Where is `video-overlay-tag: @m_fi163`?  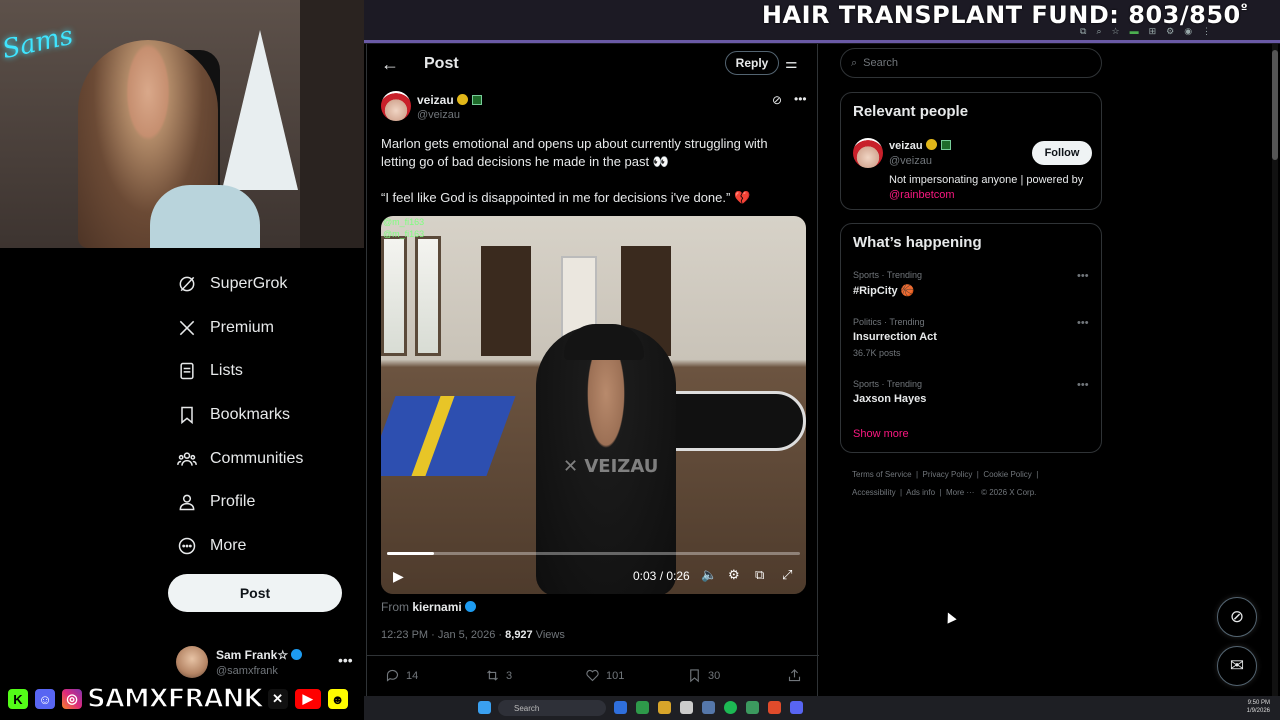 video-overlay-tag: @m_fi163 is located at coordinates (404, 222).